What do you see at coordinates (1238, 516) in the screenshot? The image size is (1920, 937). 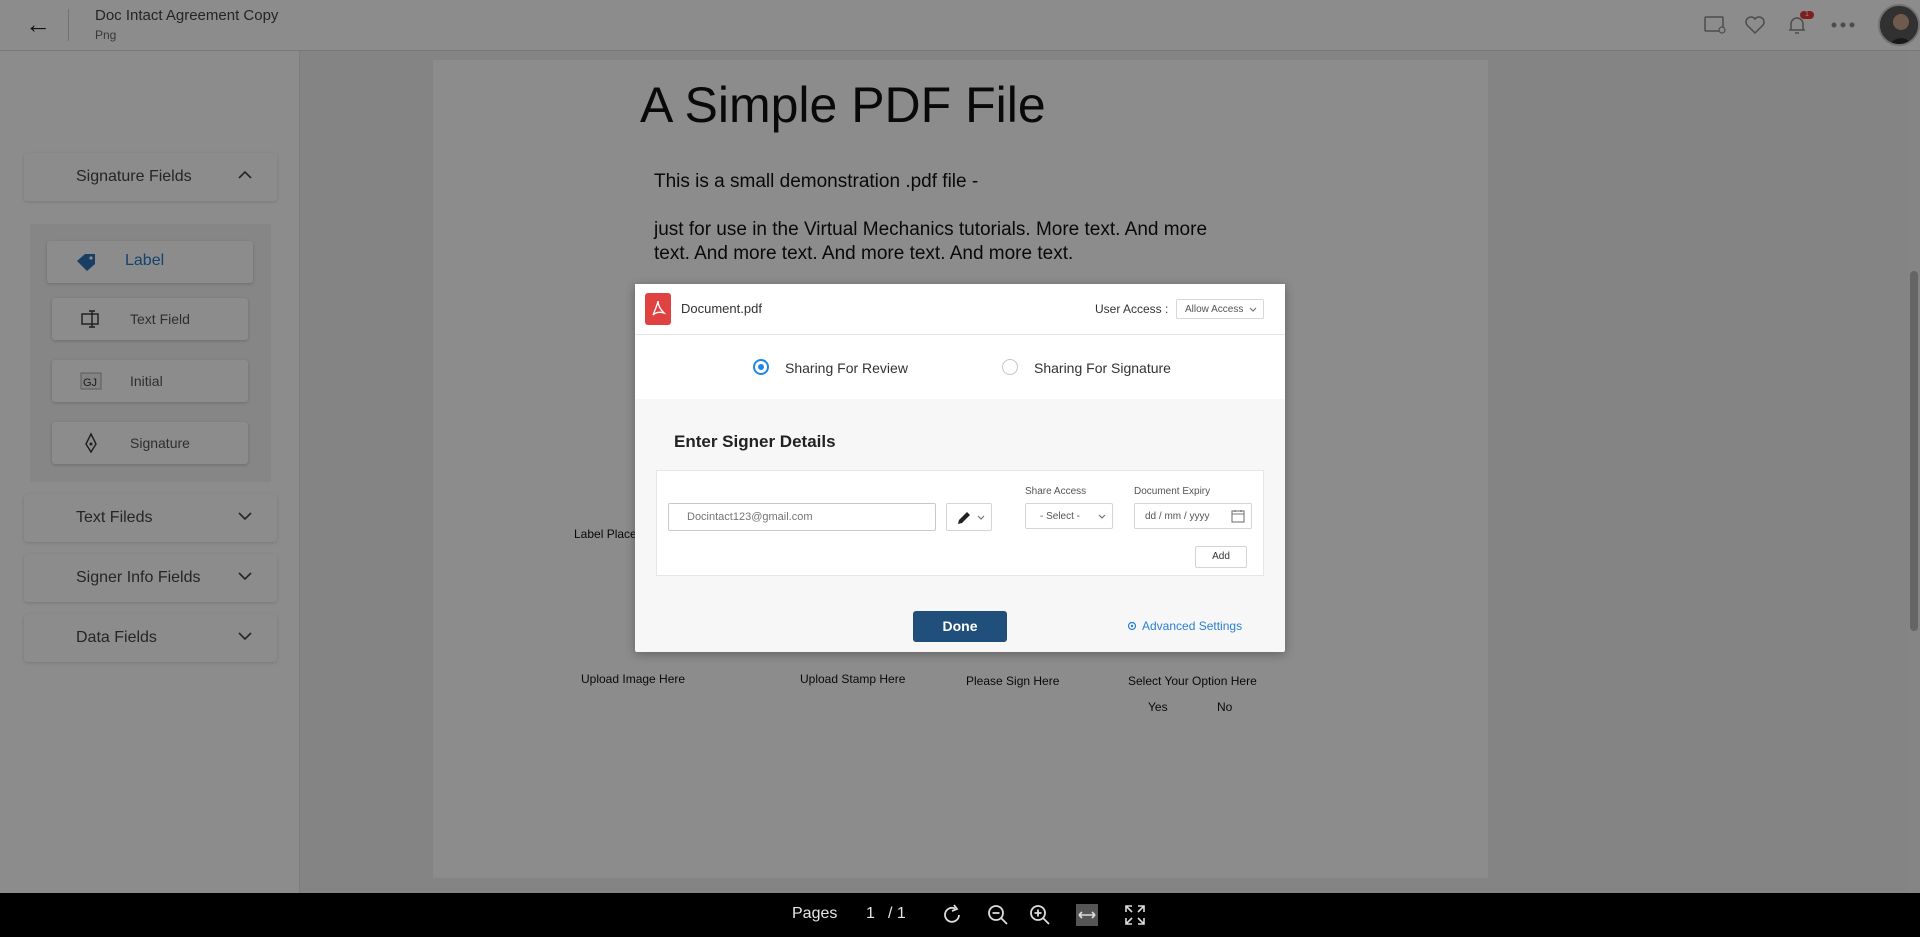 I see `calendar-icon` at bounding box center [1238, 516].